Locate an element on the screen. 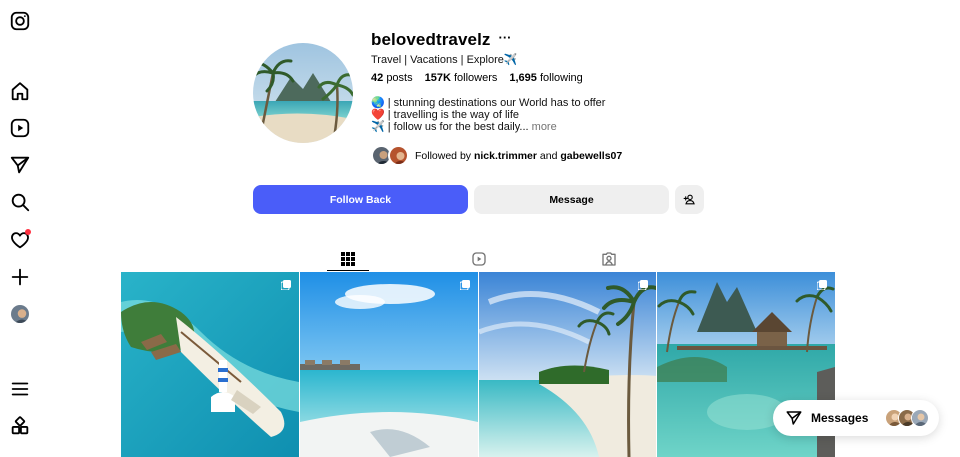 Image resolution: width=960 pixels, height=457 pixels. also-from-meta-icon is located at coordinates (20, 426).